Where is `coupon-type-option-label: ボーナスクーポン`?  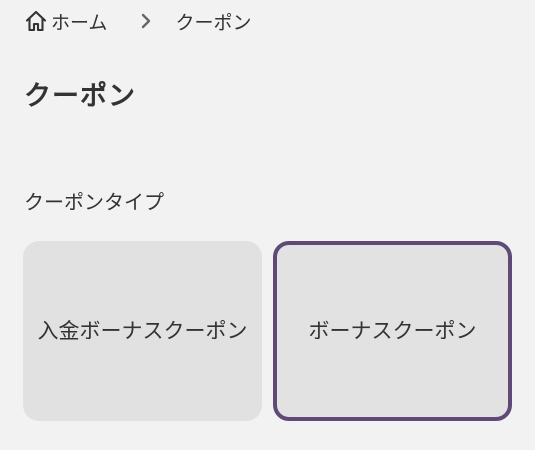 coupon-type-option-label: ボーナスクーポン is located at coordinates (392, 331).